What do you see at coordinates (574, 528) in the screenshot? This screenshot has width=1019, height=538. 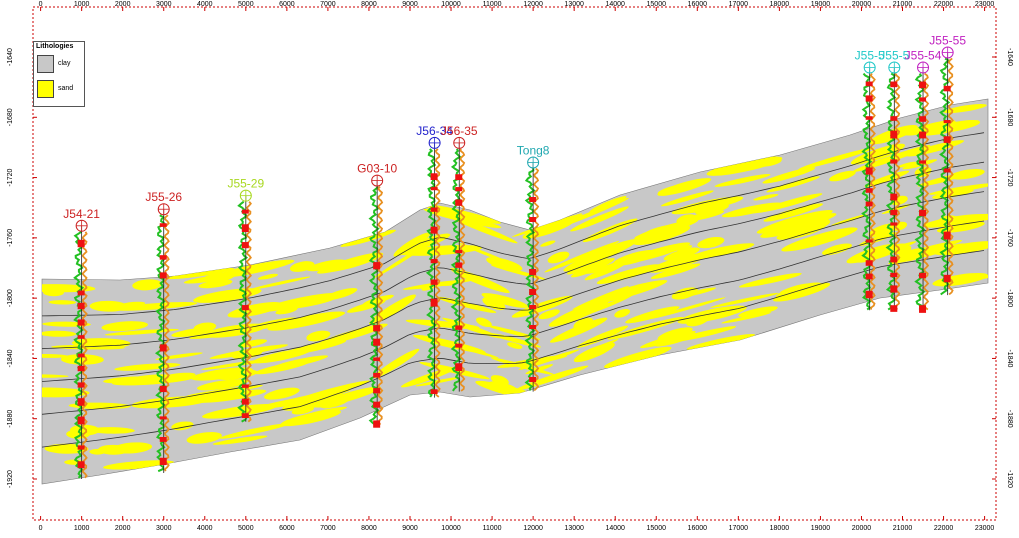 I see `x-tick-label-bottom: 13000` at bounding box center [574, 528].